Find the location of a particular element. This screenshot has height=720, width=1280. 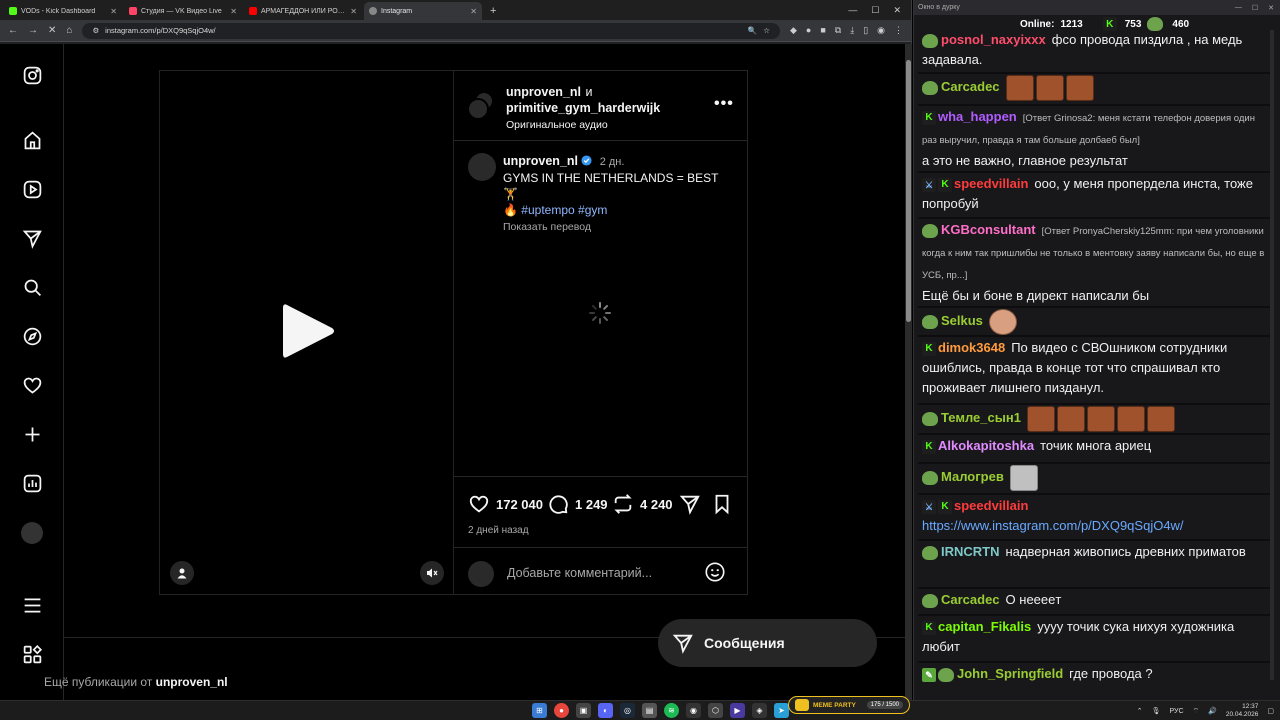

telegram-icon: ➤ is located at coordinates (781, 710).